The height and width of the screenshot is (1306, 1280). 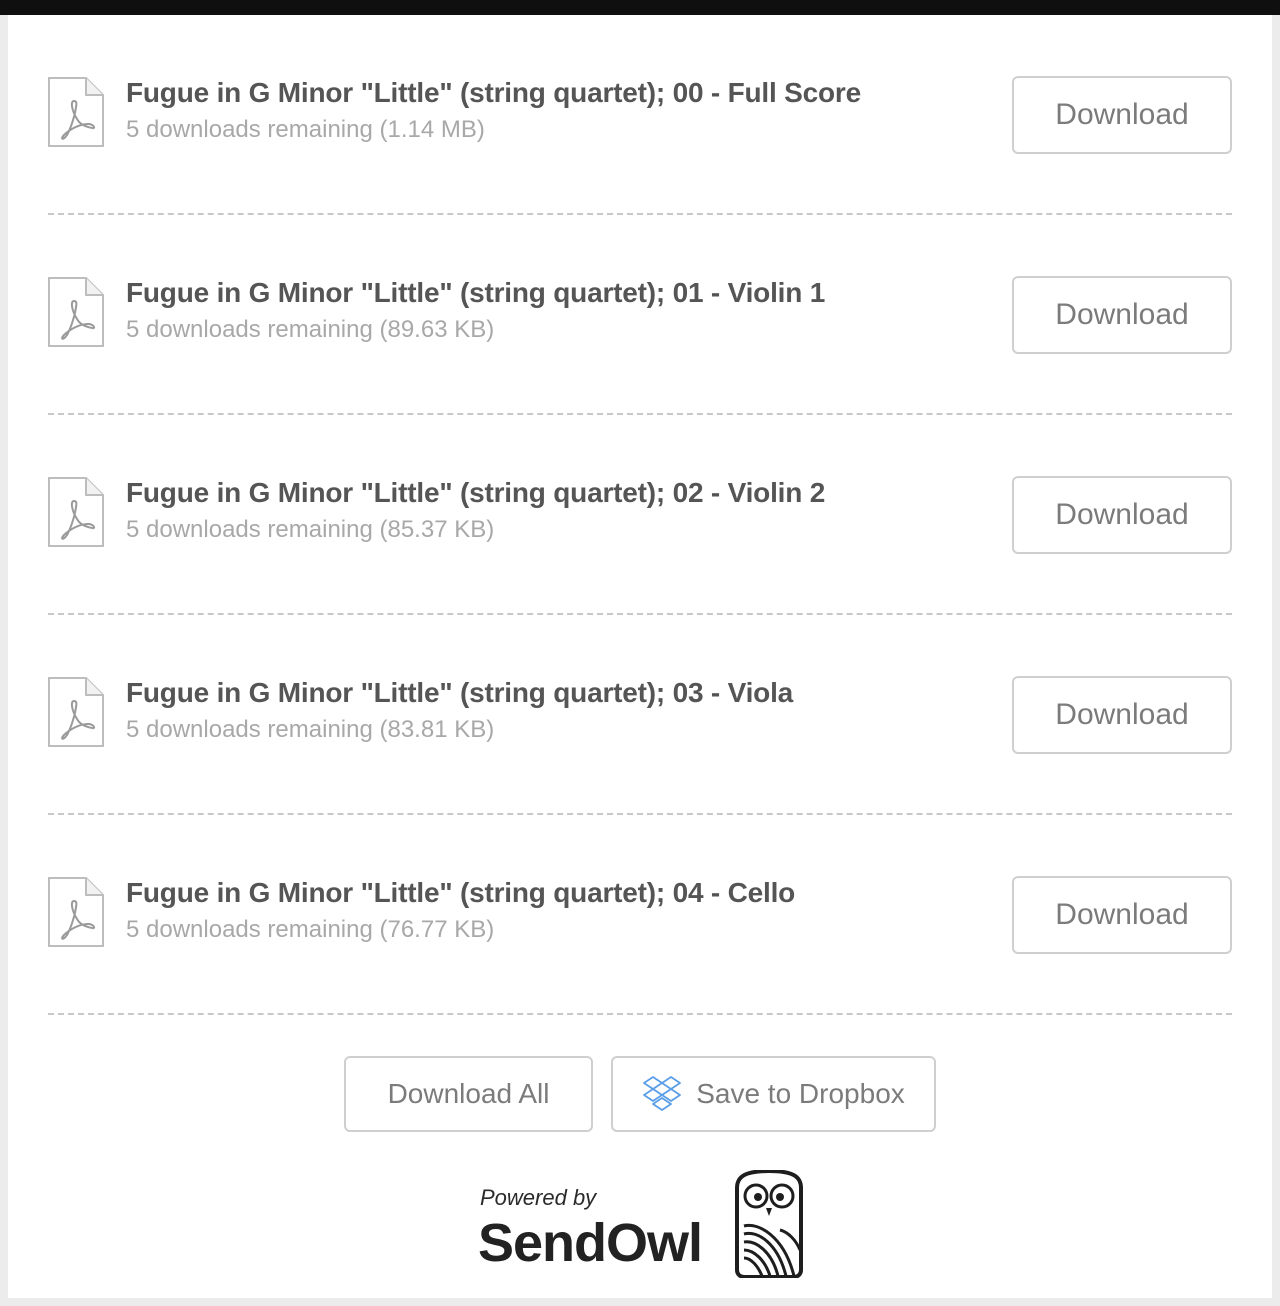 I want to click on top-bar, so click(x=640, y=7).